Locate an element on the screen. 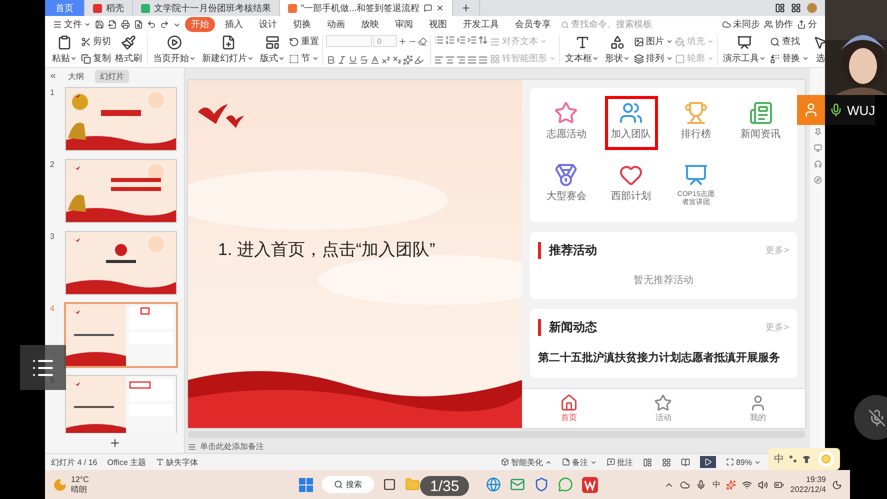  shield-icon is located at coordinates (541, 484).